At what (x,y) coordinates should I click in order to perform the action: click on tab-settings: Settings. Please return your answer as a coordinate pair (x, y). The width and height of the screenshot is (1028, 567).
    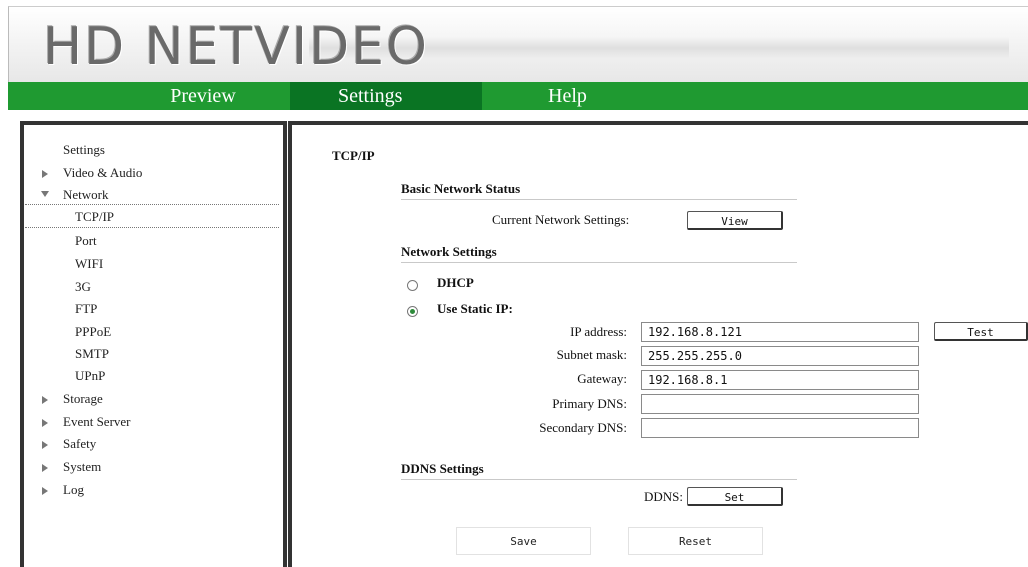
    Looking at the image, I should click on (386, 96).